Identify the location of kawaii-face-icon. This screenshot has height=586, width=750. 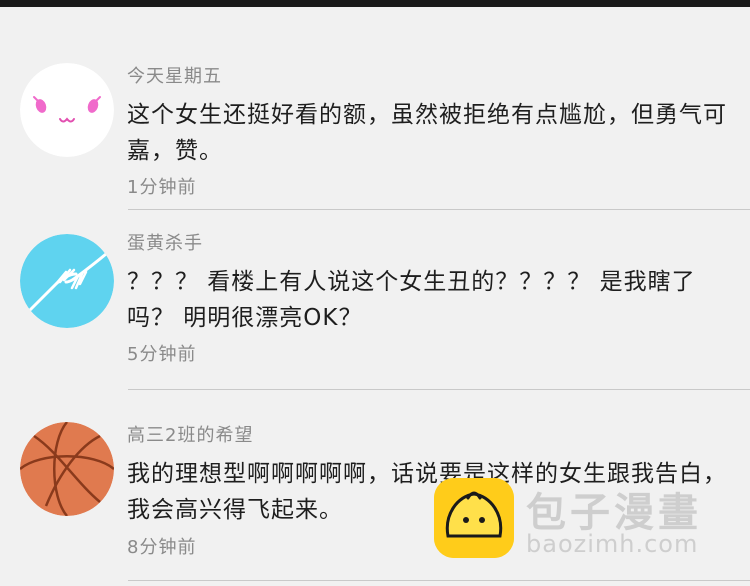
(67, 110).